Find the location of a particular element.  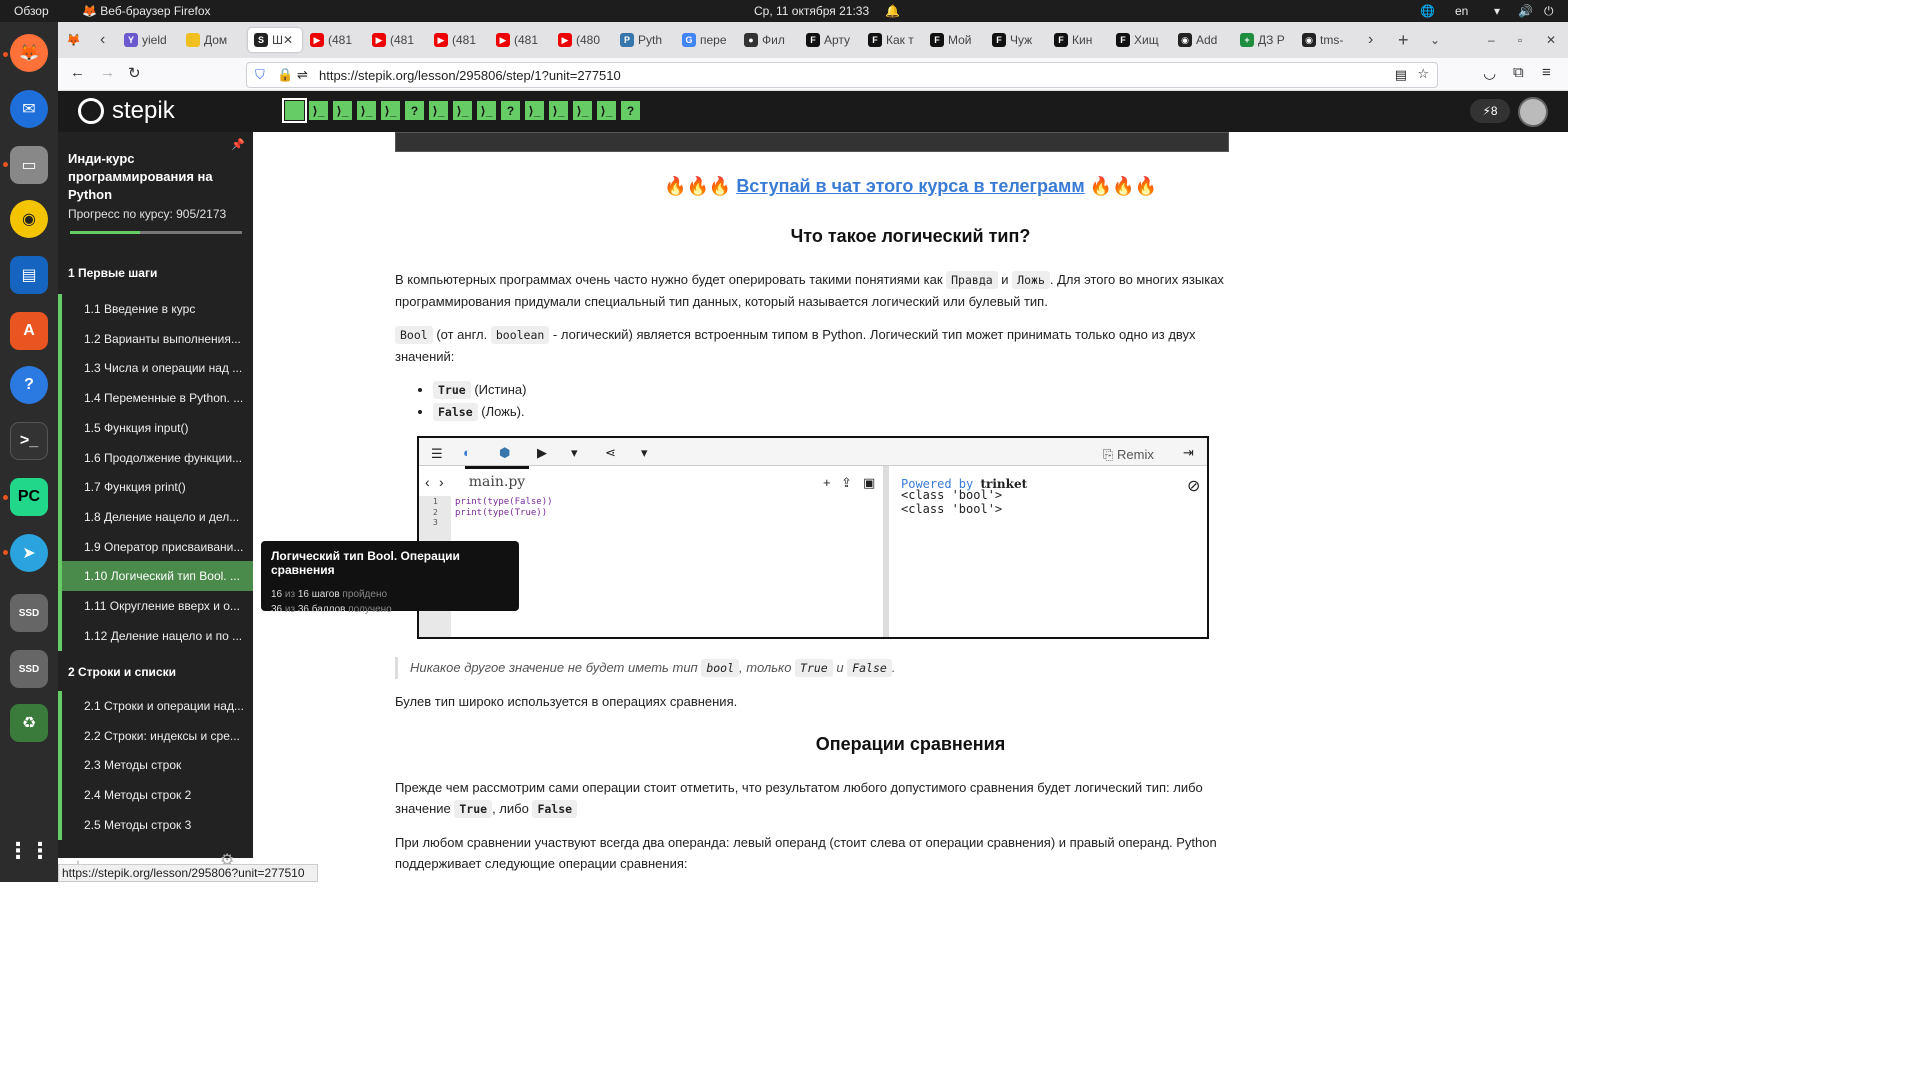

code-line: print(type(True)) is located at coordinates (504, 513).